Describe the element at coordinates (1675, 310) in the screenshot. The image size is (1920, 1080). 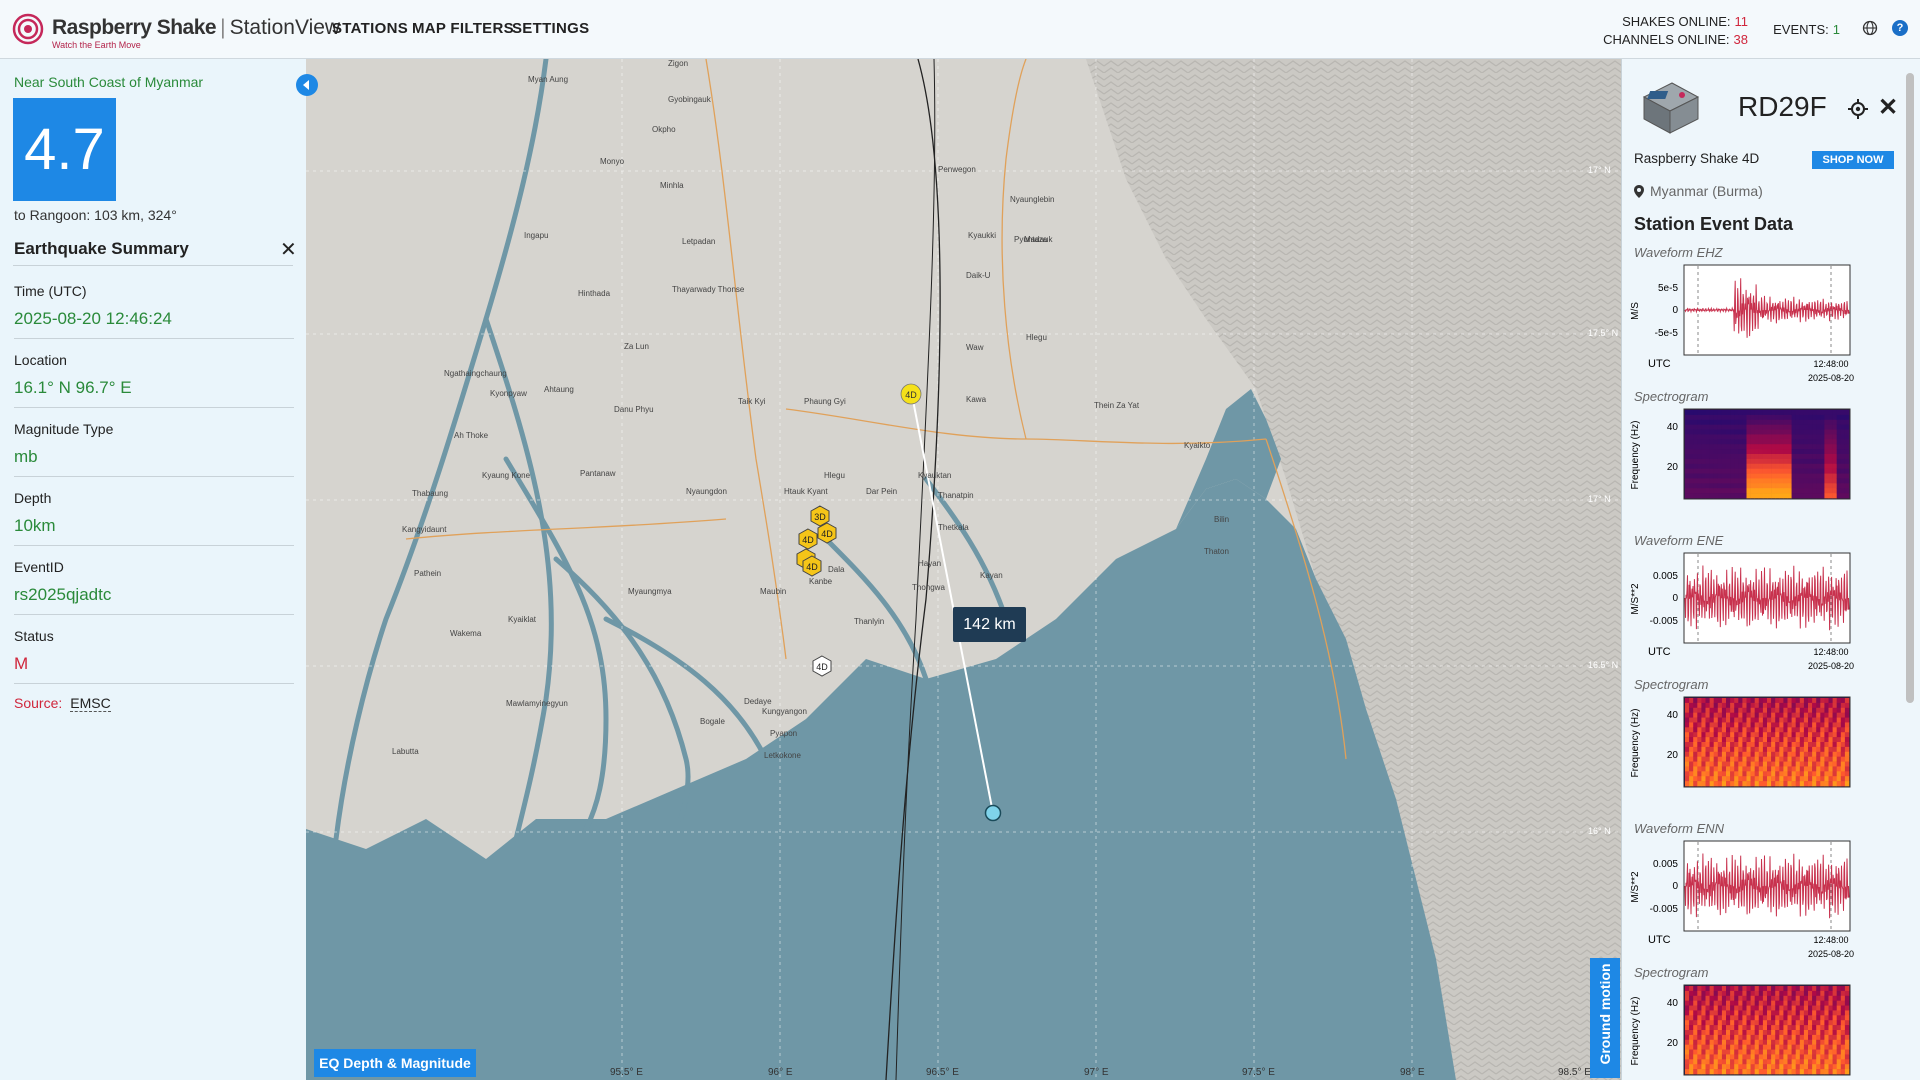
I see `plot-ytick: 0` at that location.